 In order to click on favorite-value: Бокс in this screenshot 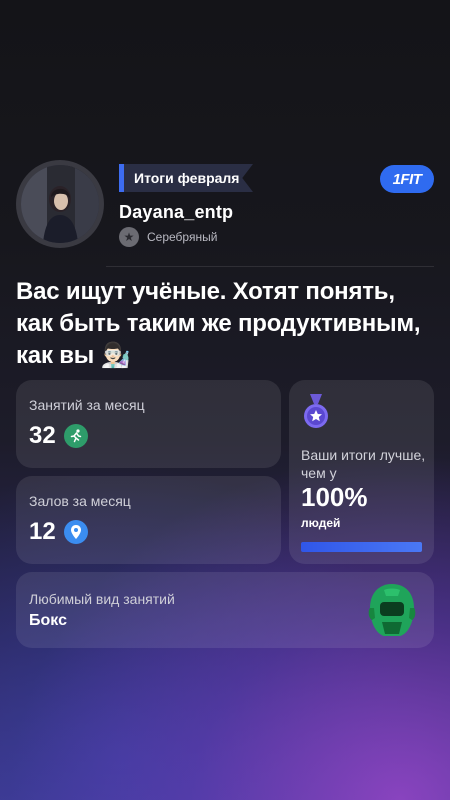, I will do `click(48, 620)`.